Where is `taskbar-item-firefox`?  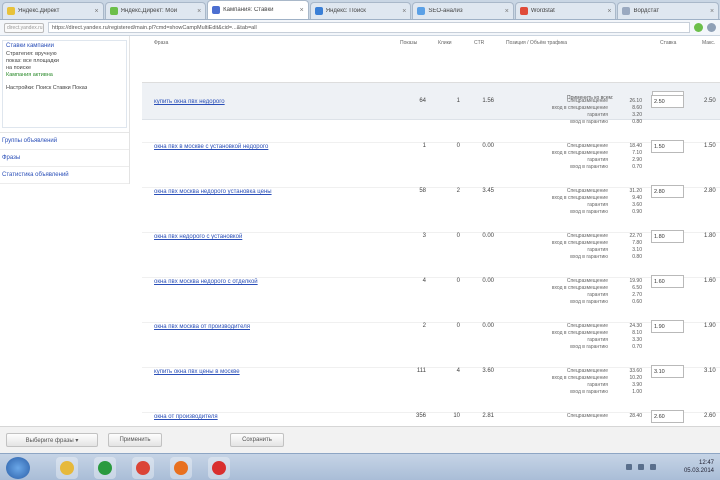
taskbar-item-firefox is located at coordinates (181, 468).